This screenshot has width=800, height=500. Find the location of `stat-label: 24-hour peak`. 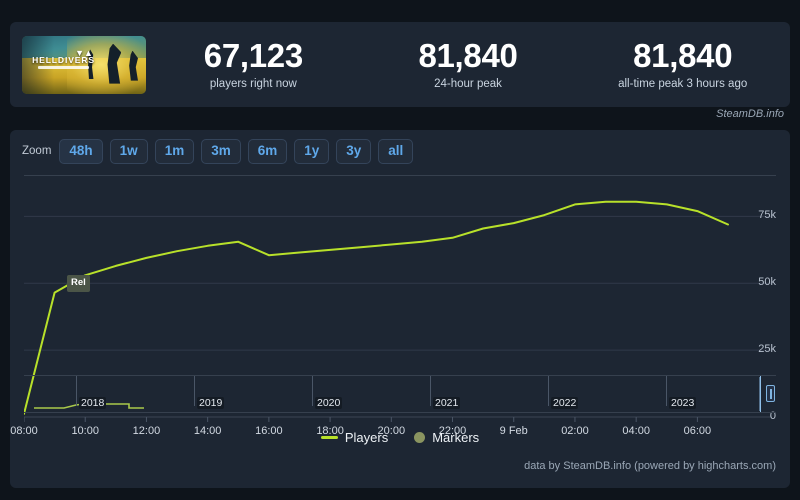

stat-label: 24-hour peak is located at coordinates (468, 83).